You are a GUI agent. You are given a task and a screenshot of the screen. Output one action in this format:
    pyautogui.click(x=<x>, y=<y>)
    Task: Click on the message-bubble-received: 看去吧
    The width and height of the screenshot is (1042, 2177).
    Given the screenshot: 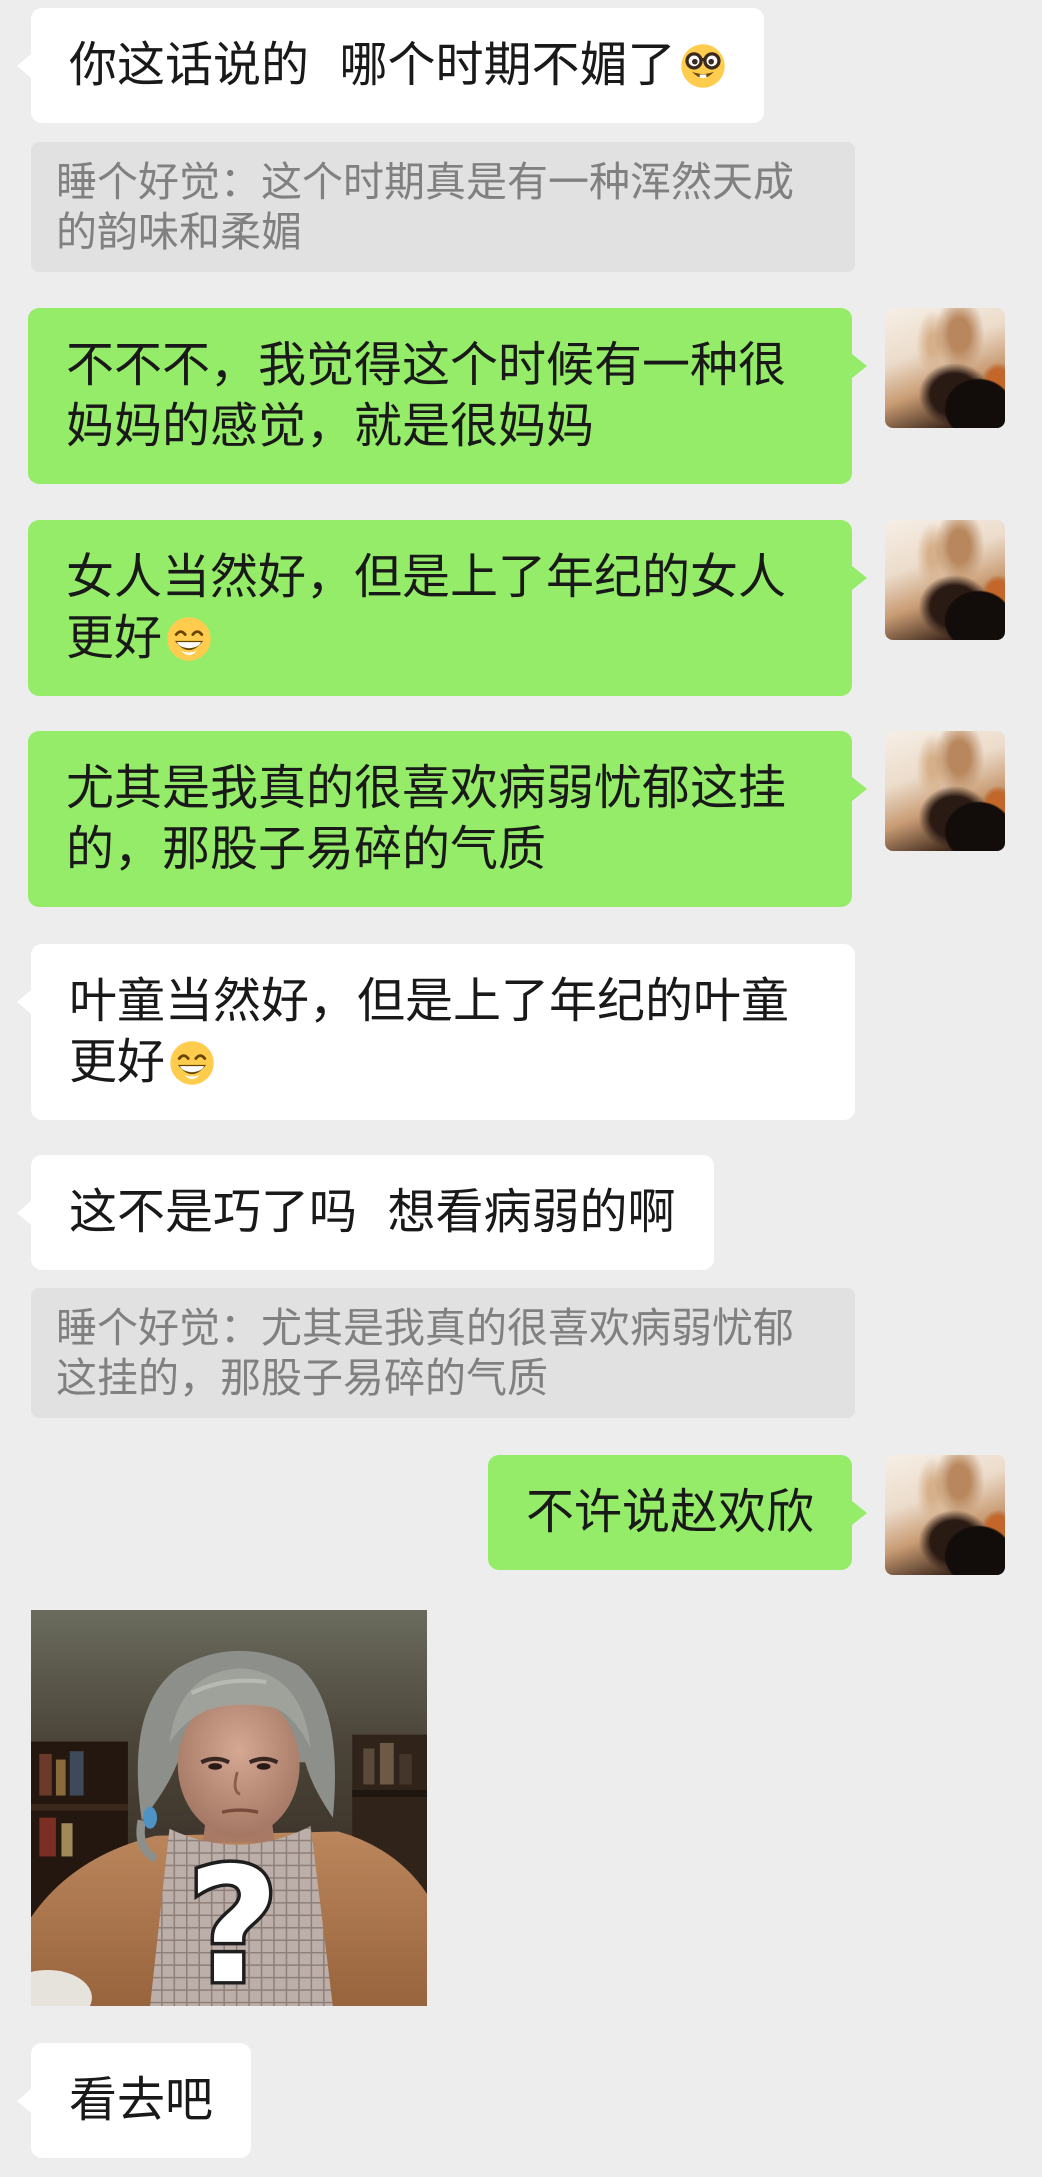 What is the action you would take?
    pyautogui.click(x=134, y=2100)
    